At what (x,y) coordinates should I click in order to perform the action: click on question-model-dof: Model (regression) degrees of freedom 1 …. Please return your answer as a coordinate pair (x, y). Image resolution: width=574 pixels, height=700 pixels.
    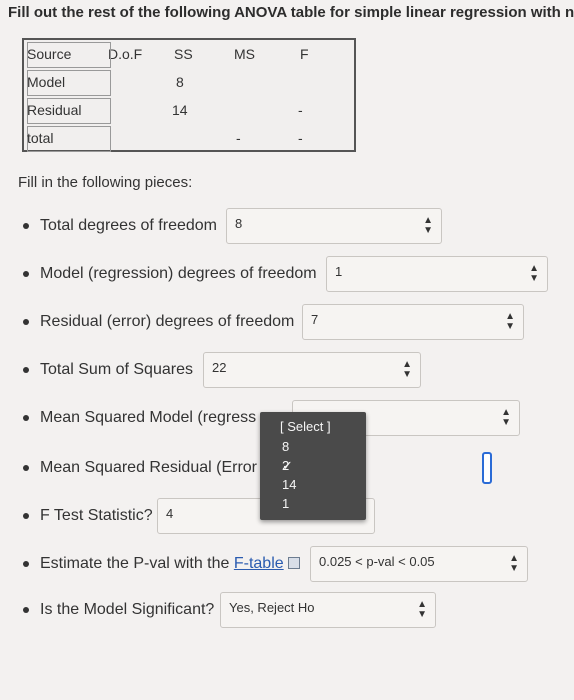
    Looking at the image, I should click on (287, 274).